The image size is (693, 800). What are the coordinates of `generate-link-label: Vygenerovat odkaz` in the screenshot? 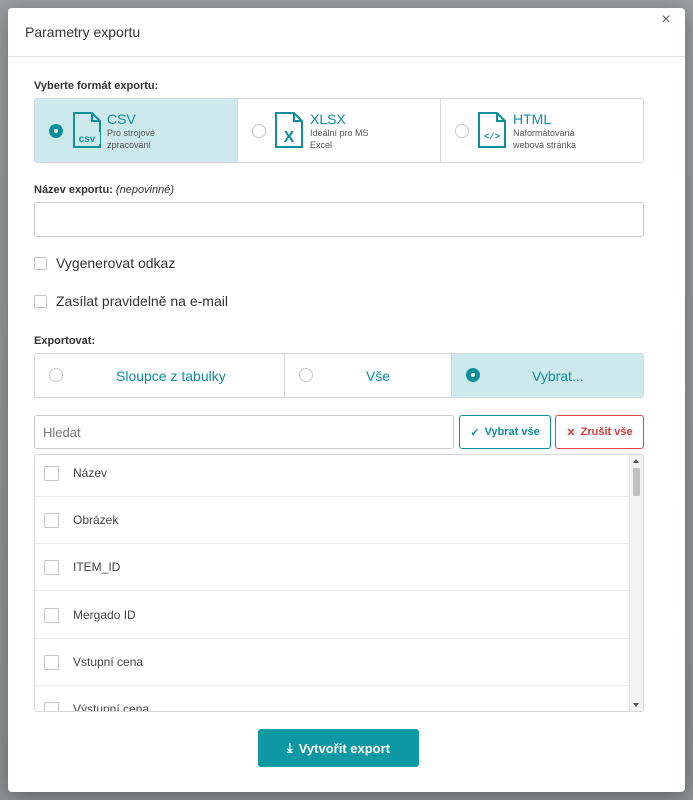 It's located at (116, 263).